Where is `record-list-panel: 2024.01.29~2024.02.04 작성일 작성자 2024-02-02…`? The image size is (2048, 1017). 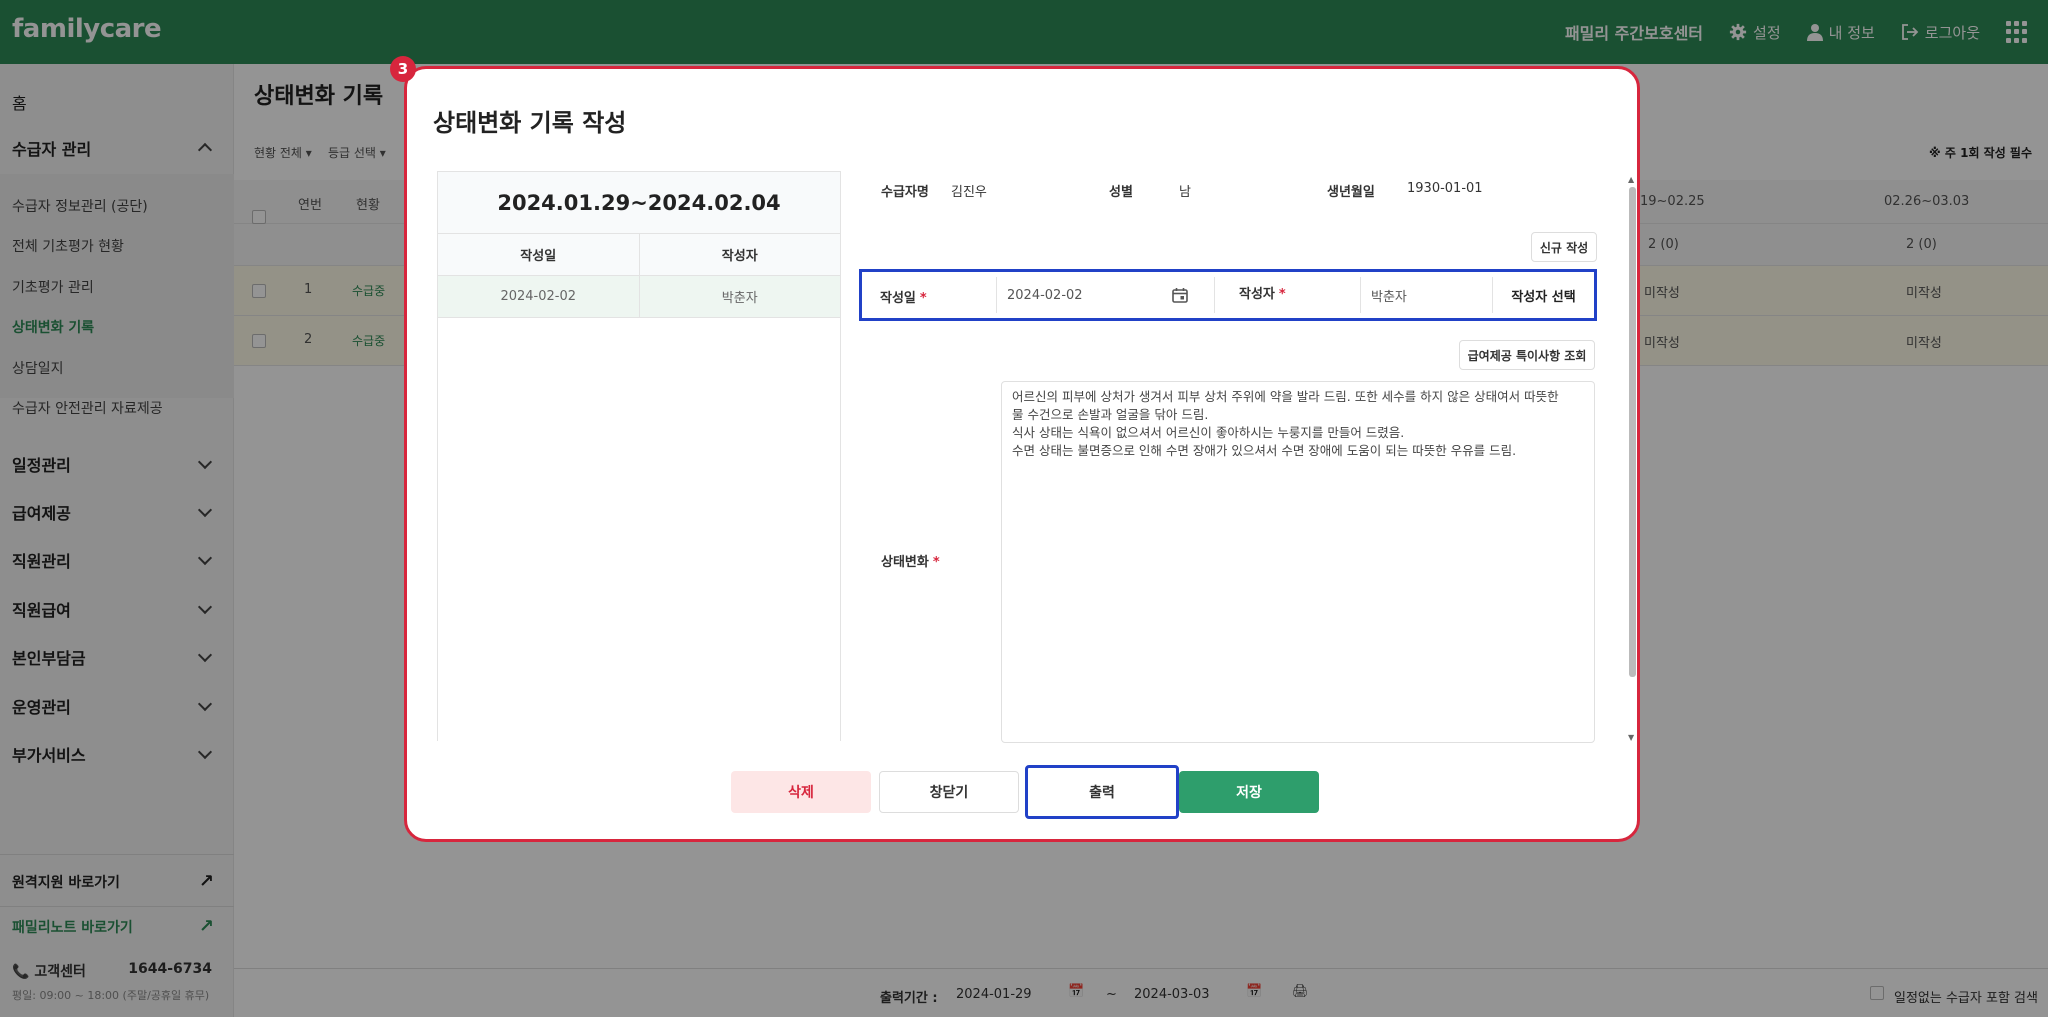 record-list-panel: 2024.01.29~2024.02.04 작성일 작성자 2024-02-02… is located at coordinates (639, 456).